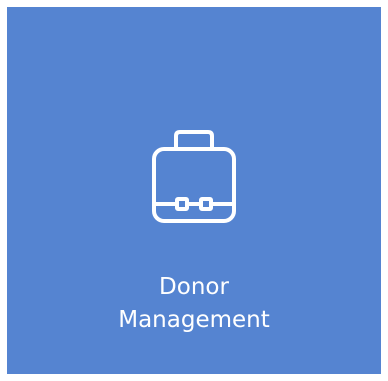 This screenshot has width=388, height=381. I want to click on tile-label-line-1: Donor, so click(194, 287).